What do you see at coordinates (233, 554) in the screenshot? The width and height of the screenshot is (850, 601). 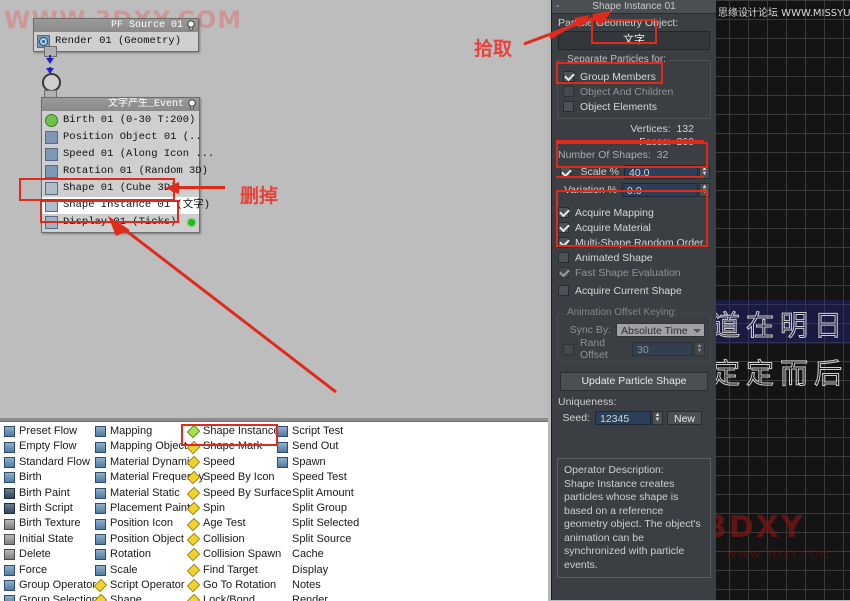 I see `depot-item: Collision Spawn` at bounding box center [233, 554].